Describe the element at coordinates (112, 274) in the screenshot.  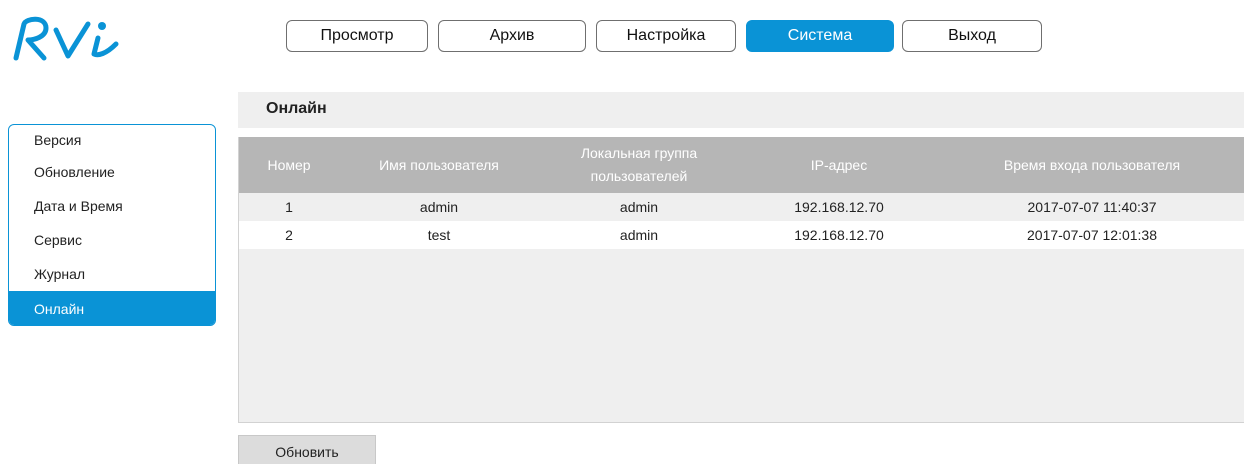
I see `sidebar-item-log: Журнал` at that location.